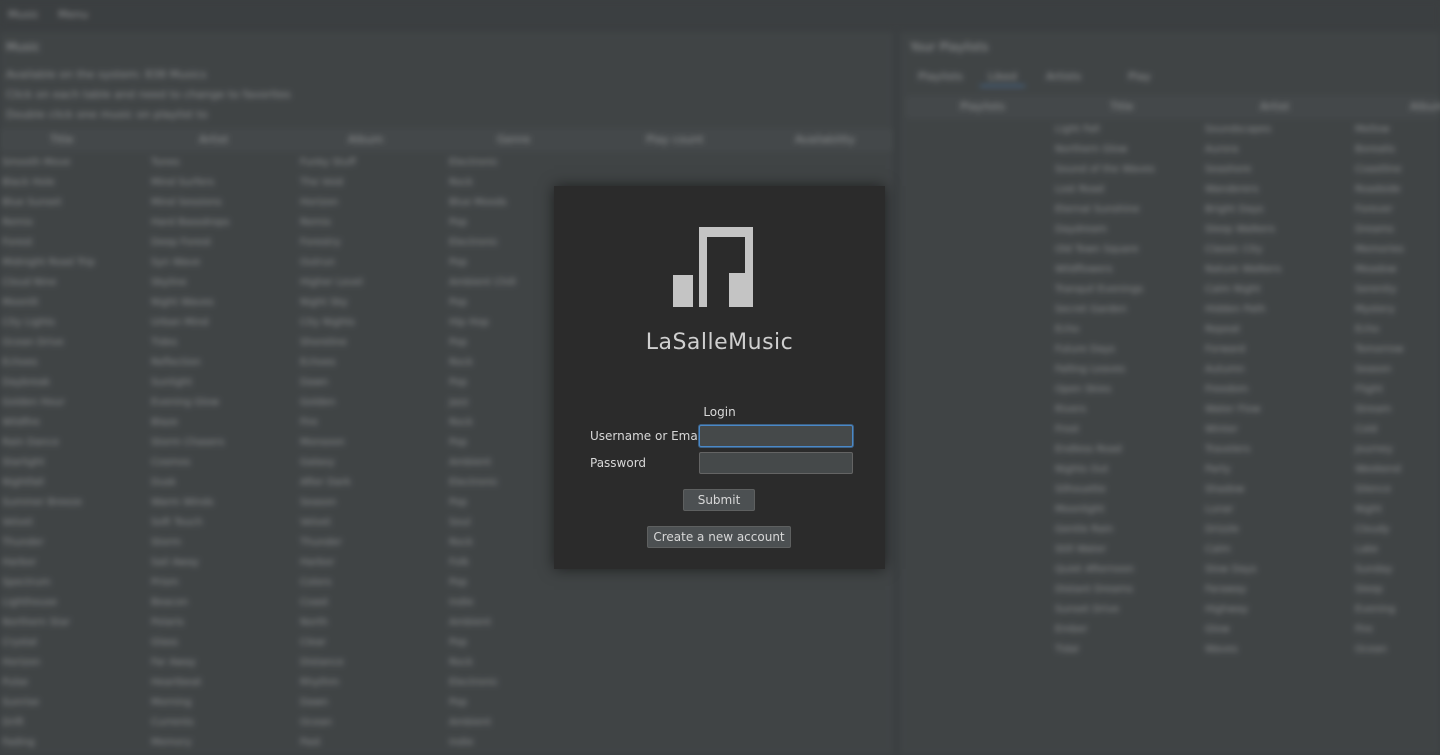  What do you see at coordinates (21, 702) in the screenshot?
I see `library-cell: Sunrise` at bounding box center [21, 702].